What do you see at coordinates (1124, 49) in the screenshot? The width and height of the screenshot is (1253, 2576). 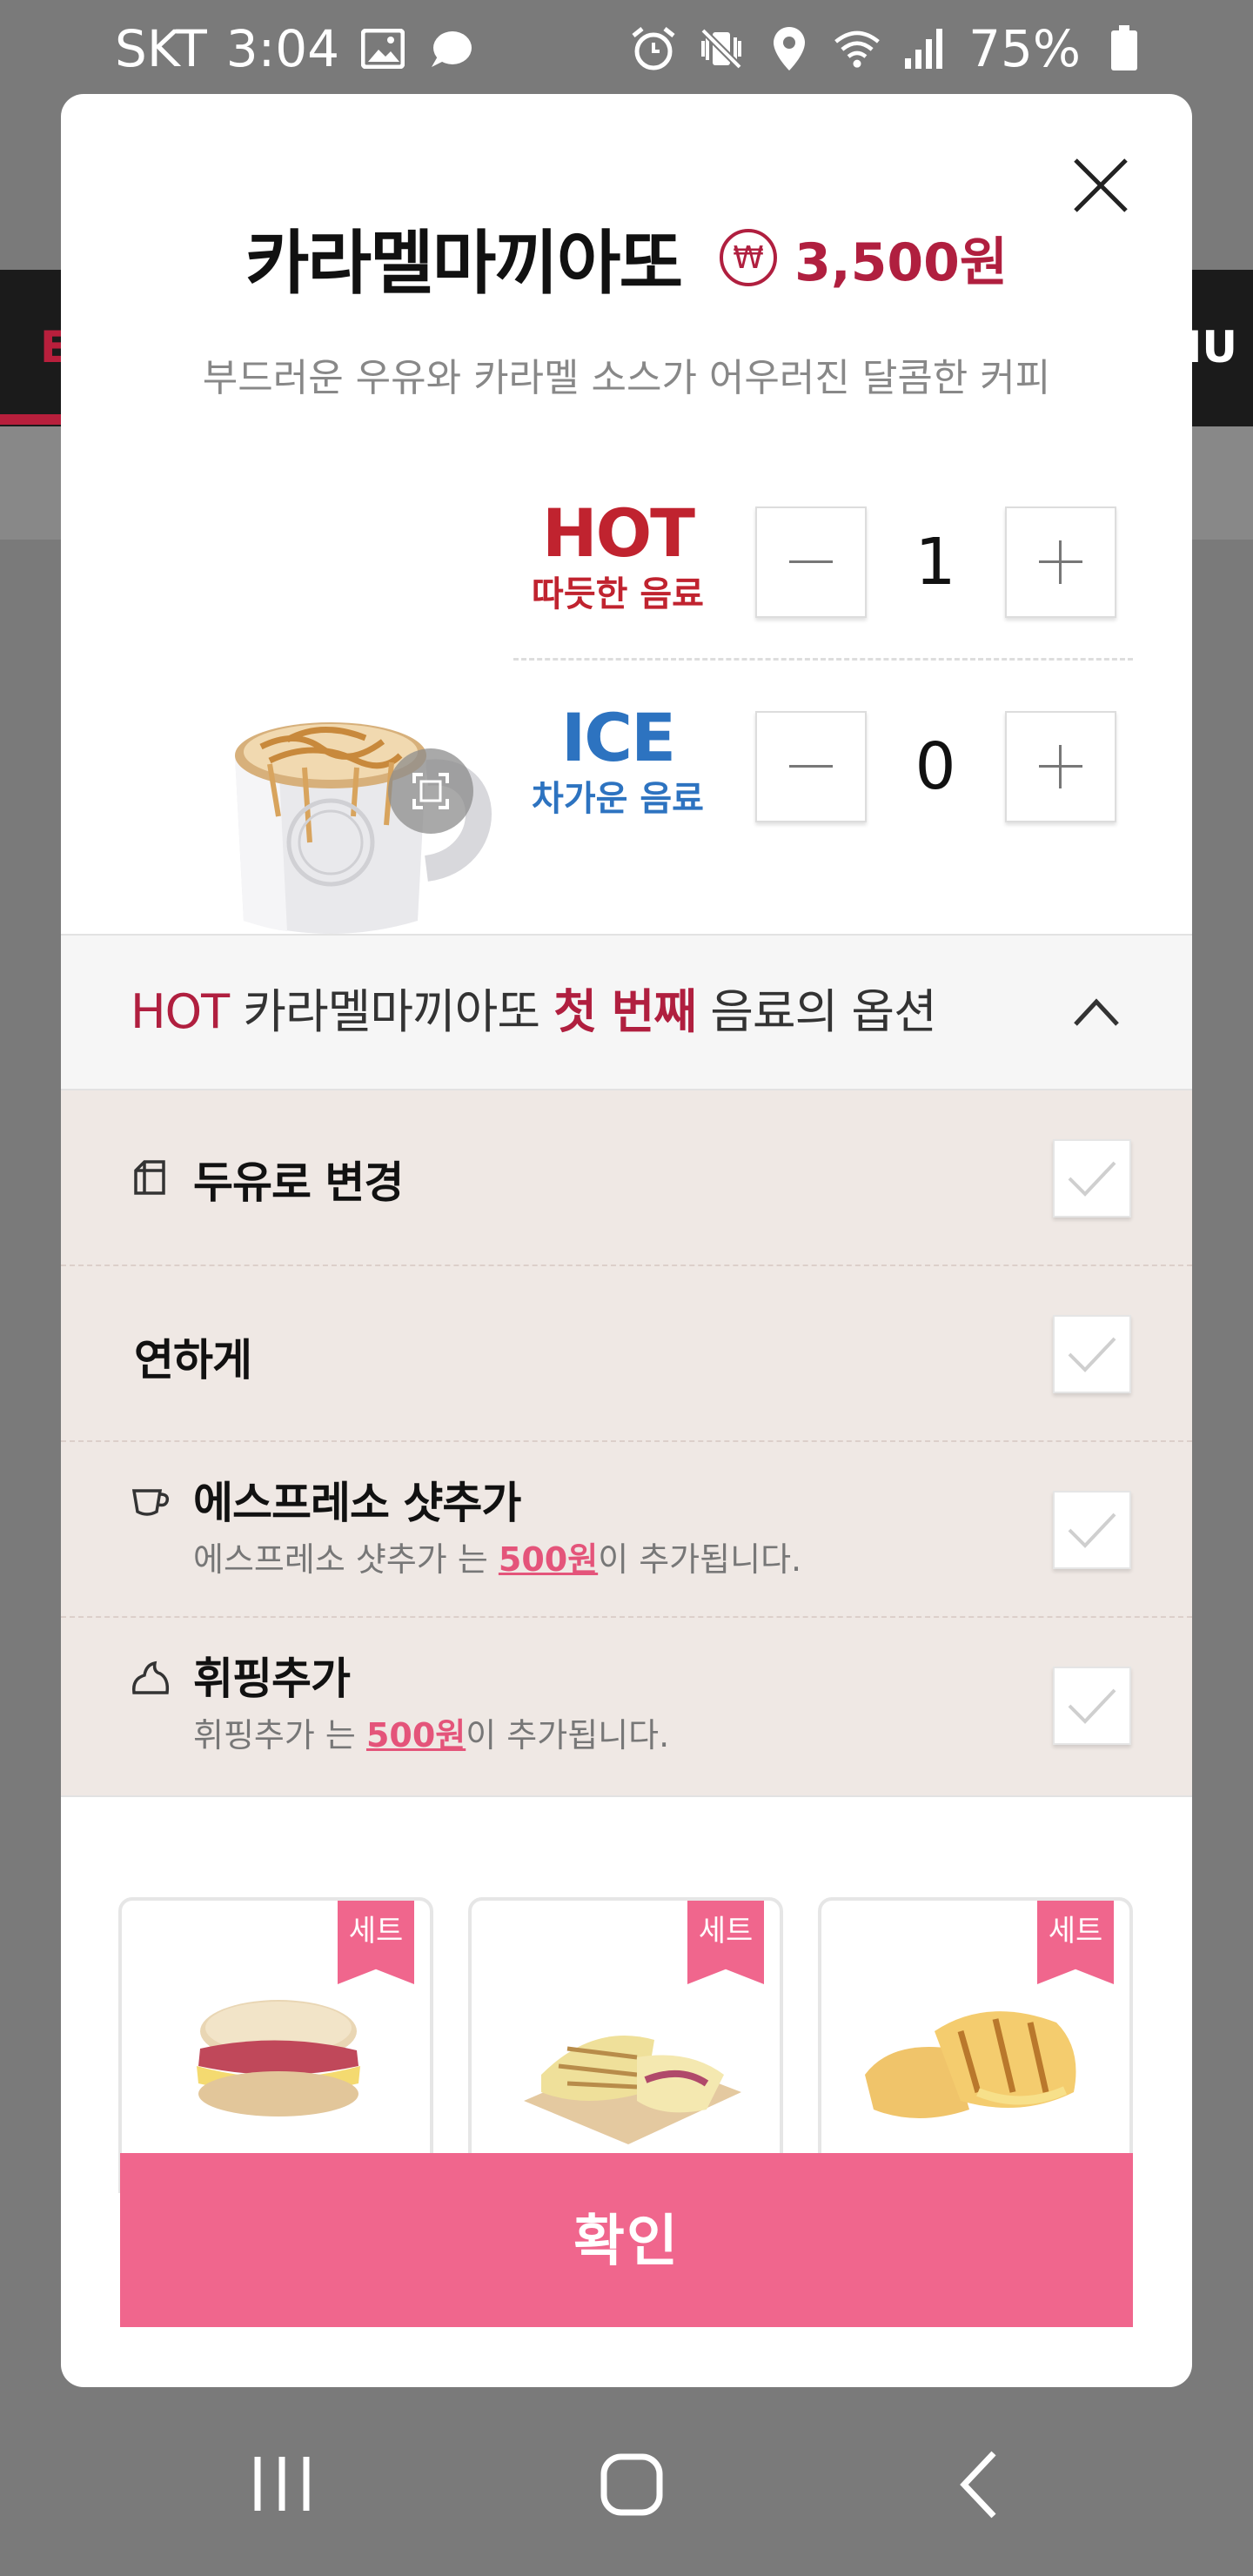 I see `battery-icon` at bounding box center [1124, 49].